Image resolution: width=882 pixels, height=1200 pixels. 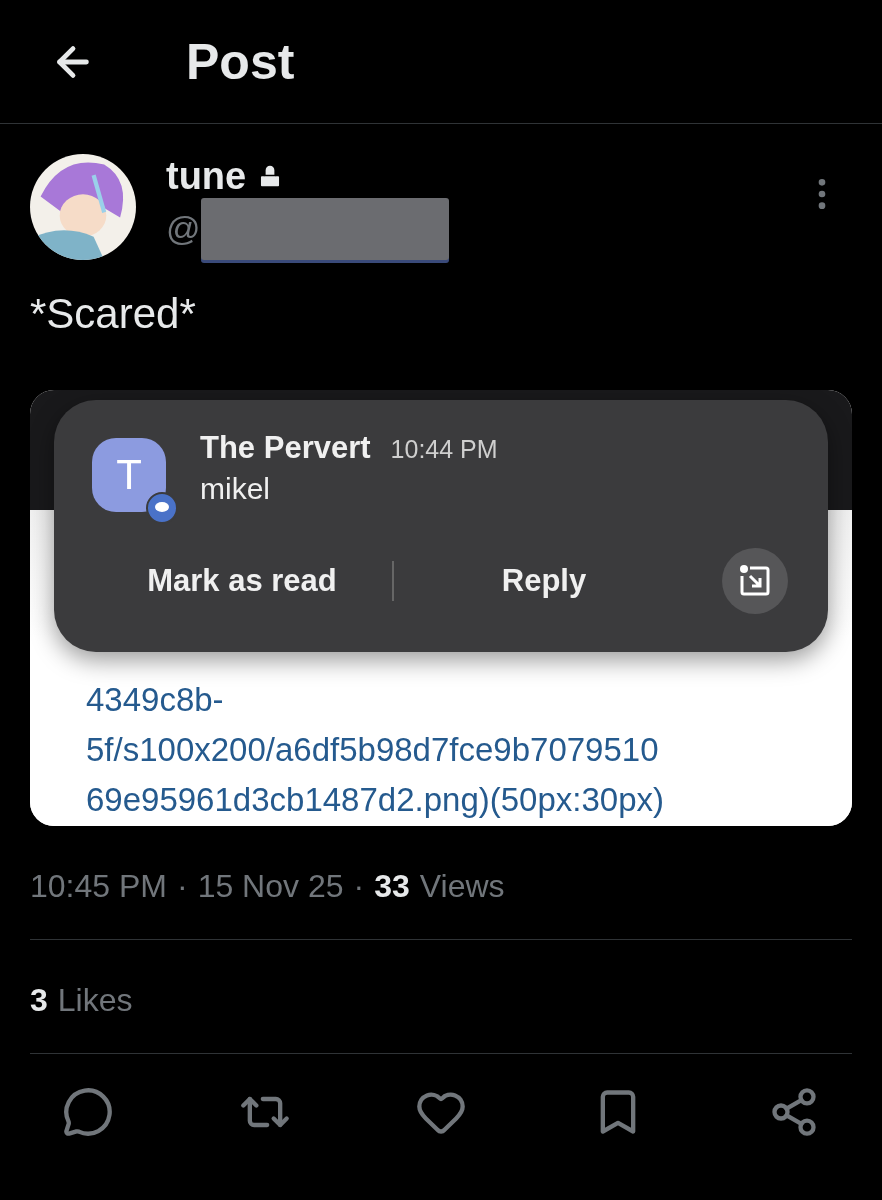 What do you see at coordinates (240, 61) in the screenshot?
I see `page-title: Post` at bounding box center [240, 61].